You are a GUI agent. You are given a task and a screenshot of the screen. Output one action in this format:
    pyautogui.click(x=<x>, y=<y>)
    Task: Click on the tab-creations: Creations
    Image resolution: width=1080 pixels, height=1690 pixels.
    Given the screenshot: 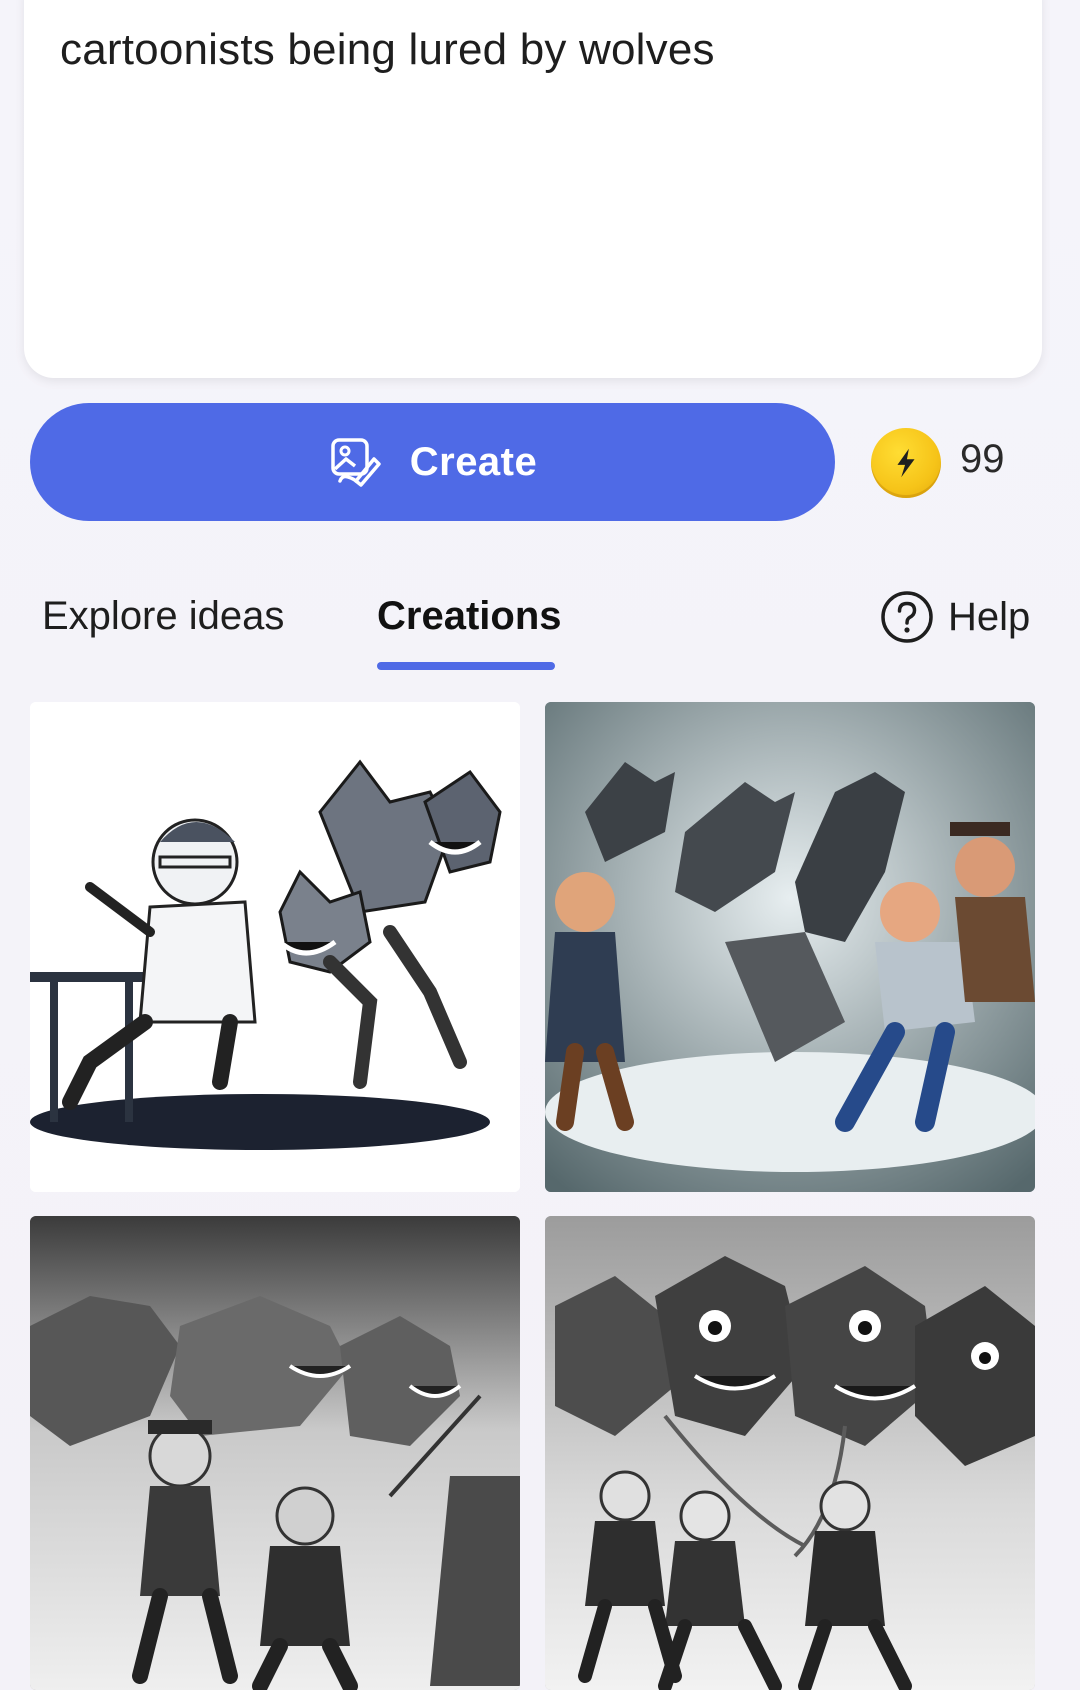 What is the action you would take?
    pyautogui.click(x=469, y=616)
    